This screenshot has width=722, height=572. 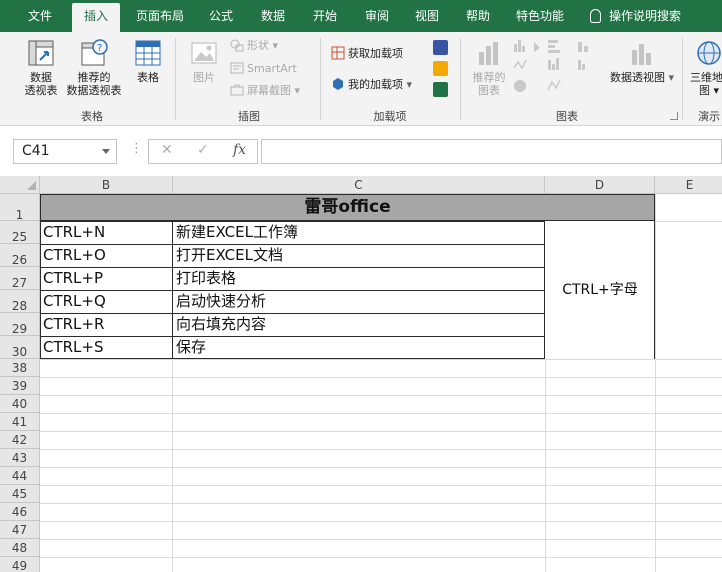 What do you see at coordinates (20, 564) in the screenshot?
I see `row-header: 49` at bounding box center [20, 564].